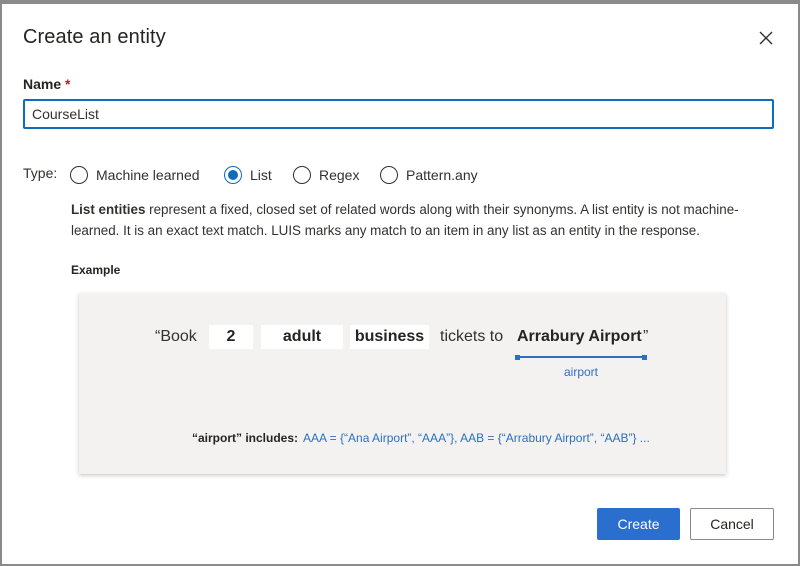 The width and height of the screenshot is (800, 566). What do you see at coordinates (579, 336) in the screenshot?
I see `example-entity-text: Arrabury Airport` at bounding box center [579, 336].